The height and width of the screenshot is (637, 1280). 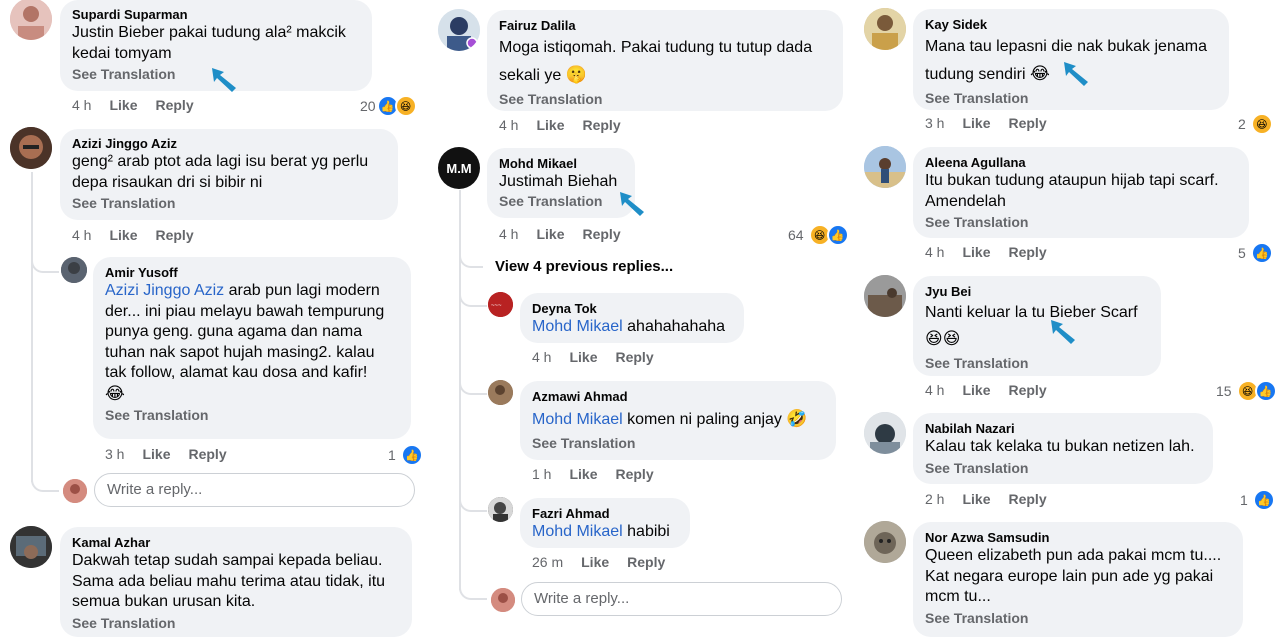 What do you see at coordinates (558, 181) in the screenshot?
I see `comment-text: Justimah Biehah` at bounding box center [558, 181].